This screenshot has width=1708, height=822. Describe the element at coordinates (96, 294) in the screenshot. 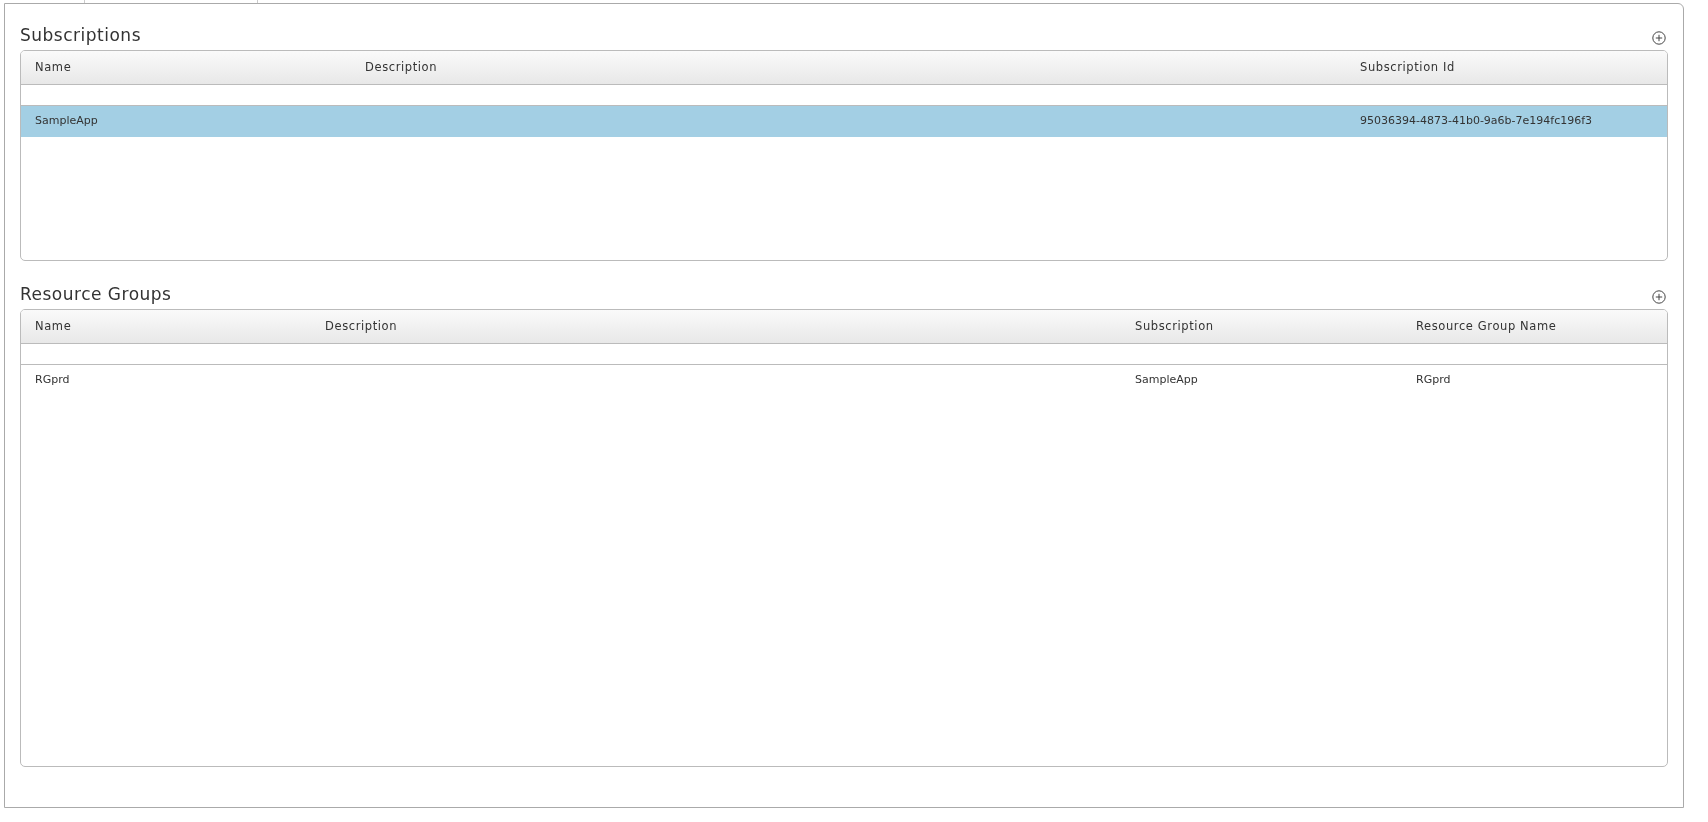

I see `section-title: Resource Groups` at that location.